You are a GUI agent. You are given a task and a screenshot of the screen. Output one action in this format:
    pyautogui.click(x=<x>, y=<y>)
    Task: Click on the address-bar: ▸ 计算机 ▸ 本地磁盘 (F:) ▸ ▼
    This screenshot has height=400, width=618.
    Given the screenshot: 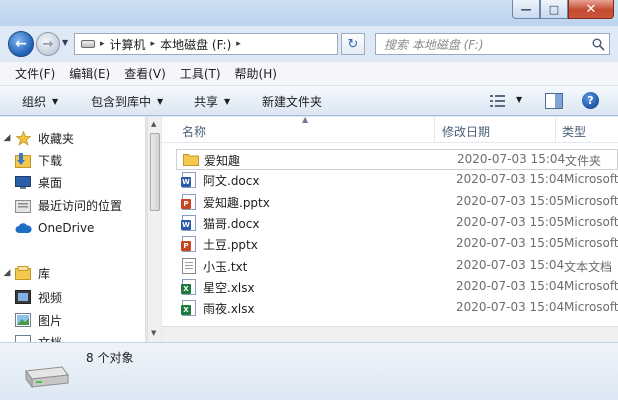 What is the action you would take?
    pyautogui.click(x=239, y=44)
    